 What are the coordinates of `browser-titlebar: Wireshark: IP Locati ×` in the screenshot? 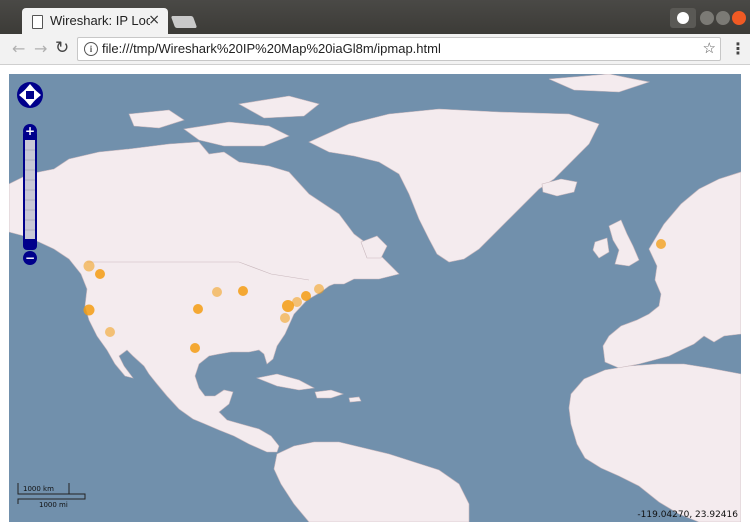 It's located at (375, 17).